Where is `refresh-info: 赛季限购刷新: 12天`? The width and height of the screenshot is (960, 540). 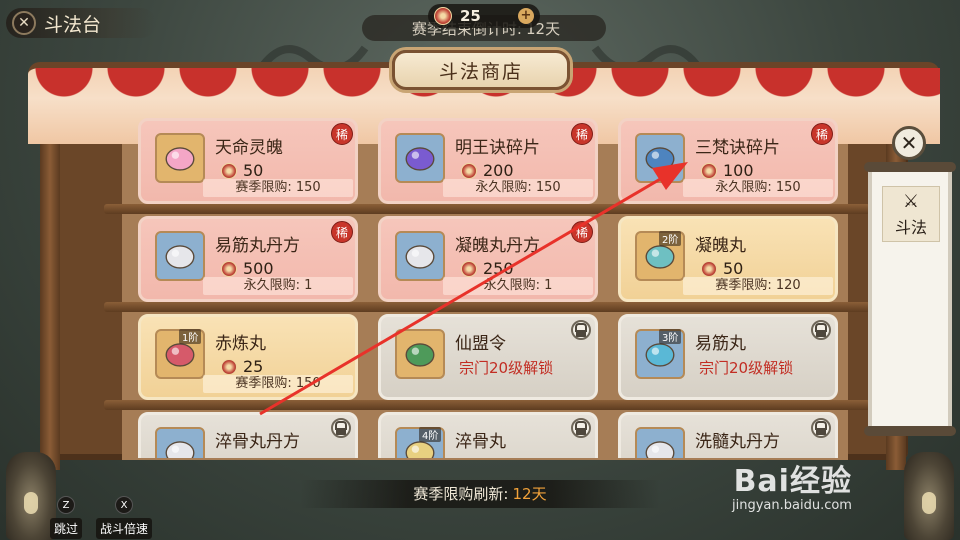
refresh-info: 赛季限购刷新: 12天 is located at coordinates (480, 494).